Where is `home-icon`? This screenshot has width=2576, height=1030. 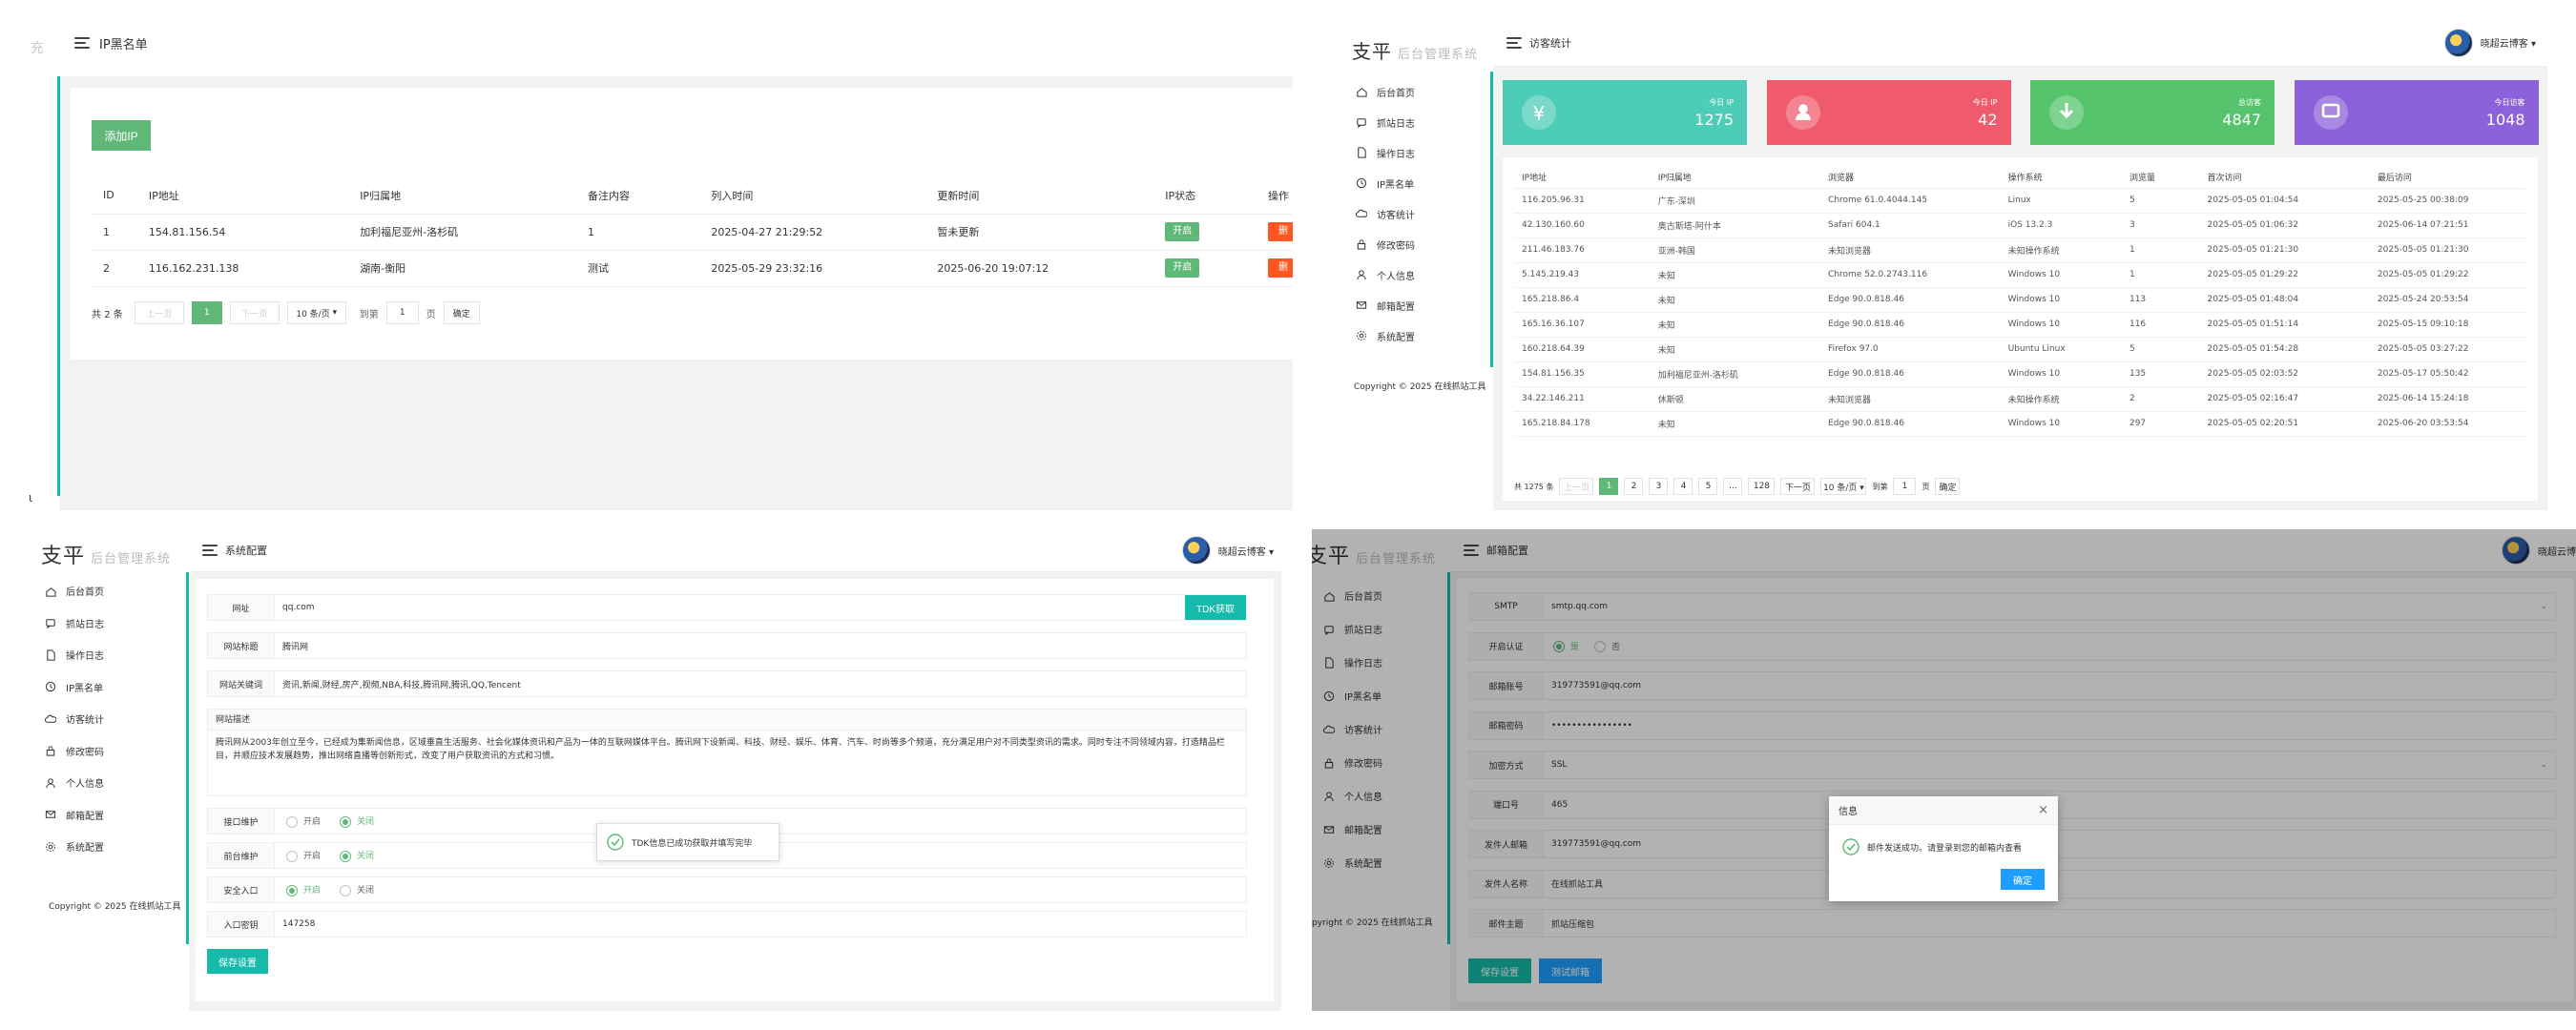 home-icon is located at coordinates (1362, 92).